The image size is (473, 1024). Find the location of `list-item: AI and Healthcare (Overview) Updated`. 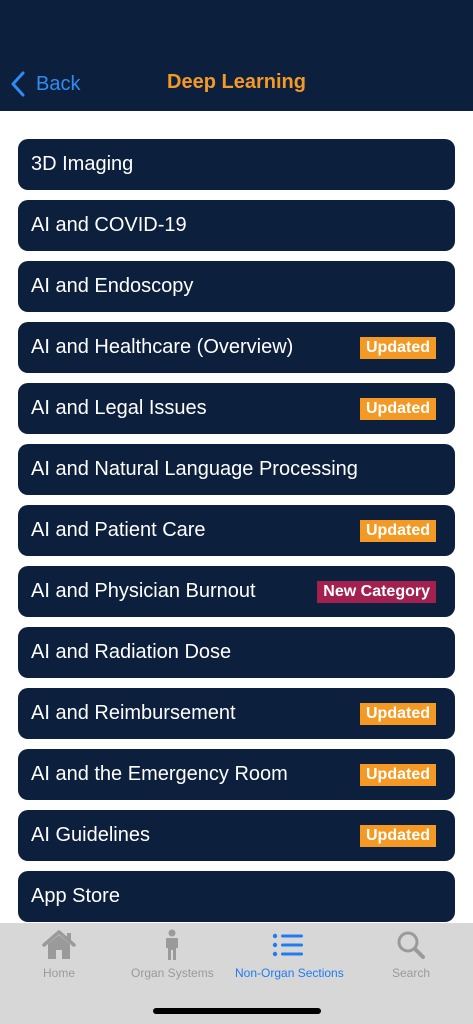

list-item: AI and Healthcare (Overview) Updated is located at coordinates (236, 347).